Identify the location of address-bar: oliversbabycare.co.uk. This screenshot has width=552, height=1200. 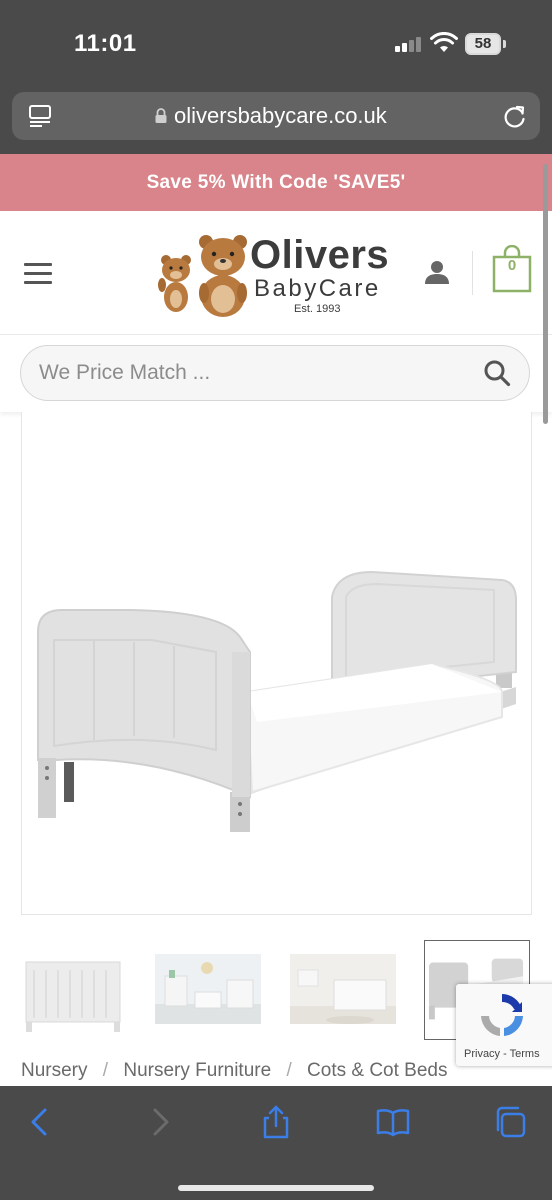
(276, 116).